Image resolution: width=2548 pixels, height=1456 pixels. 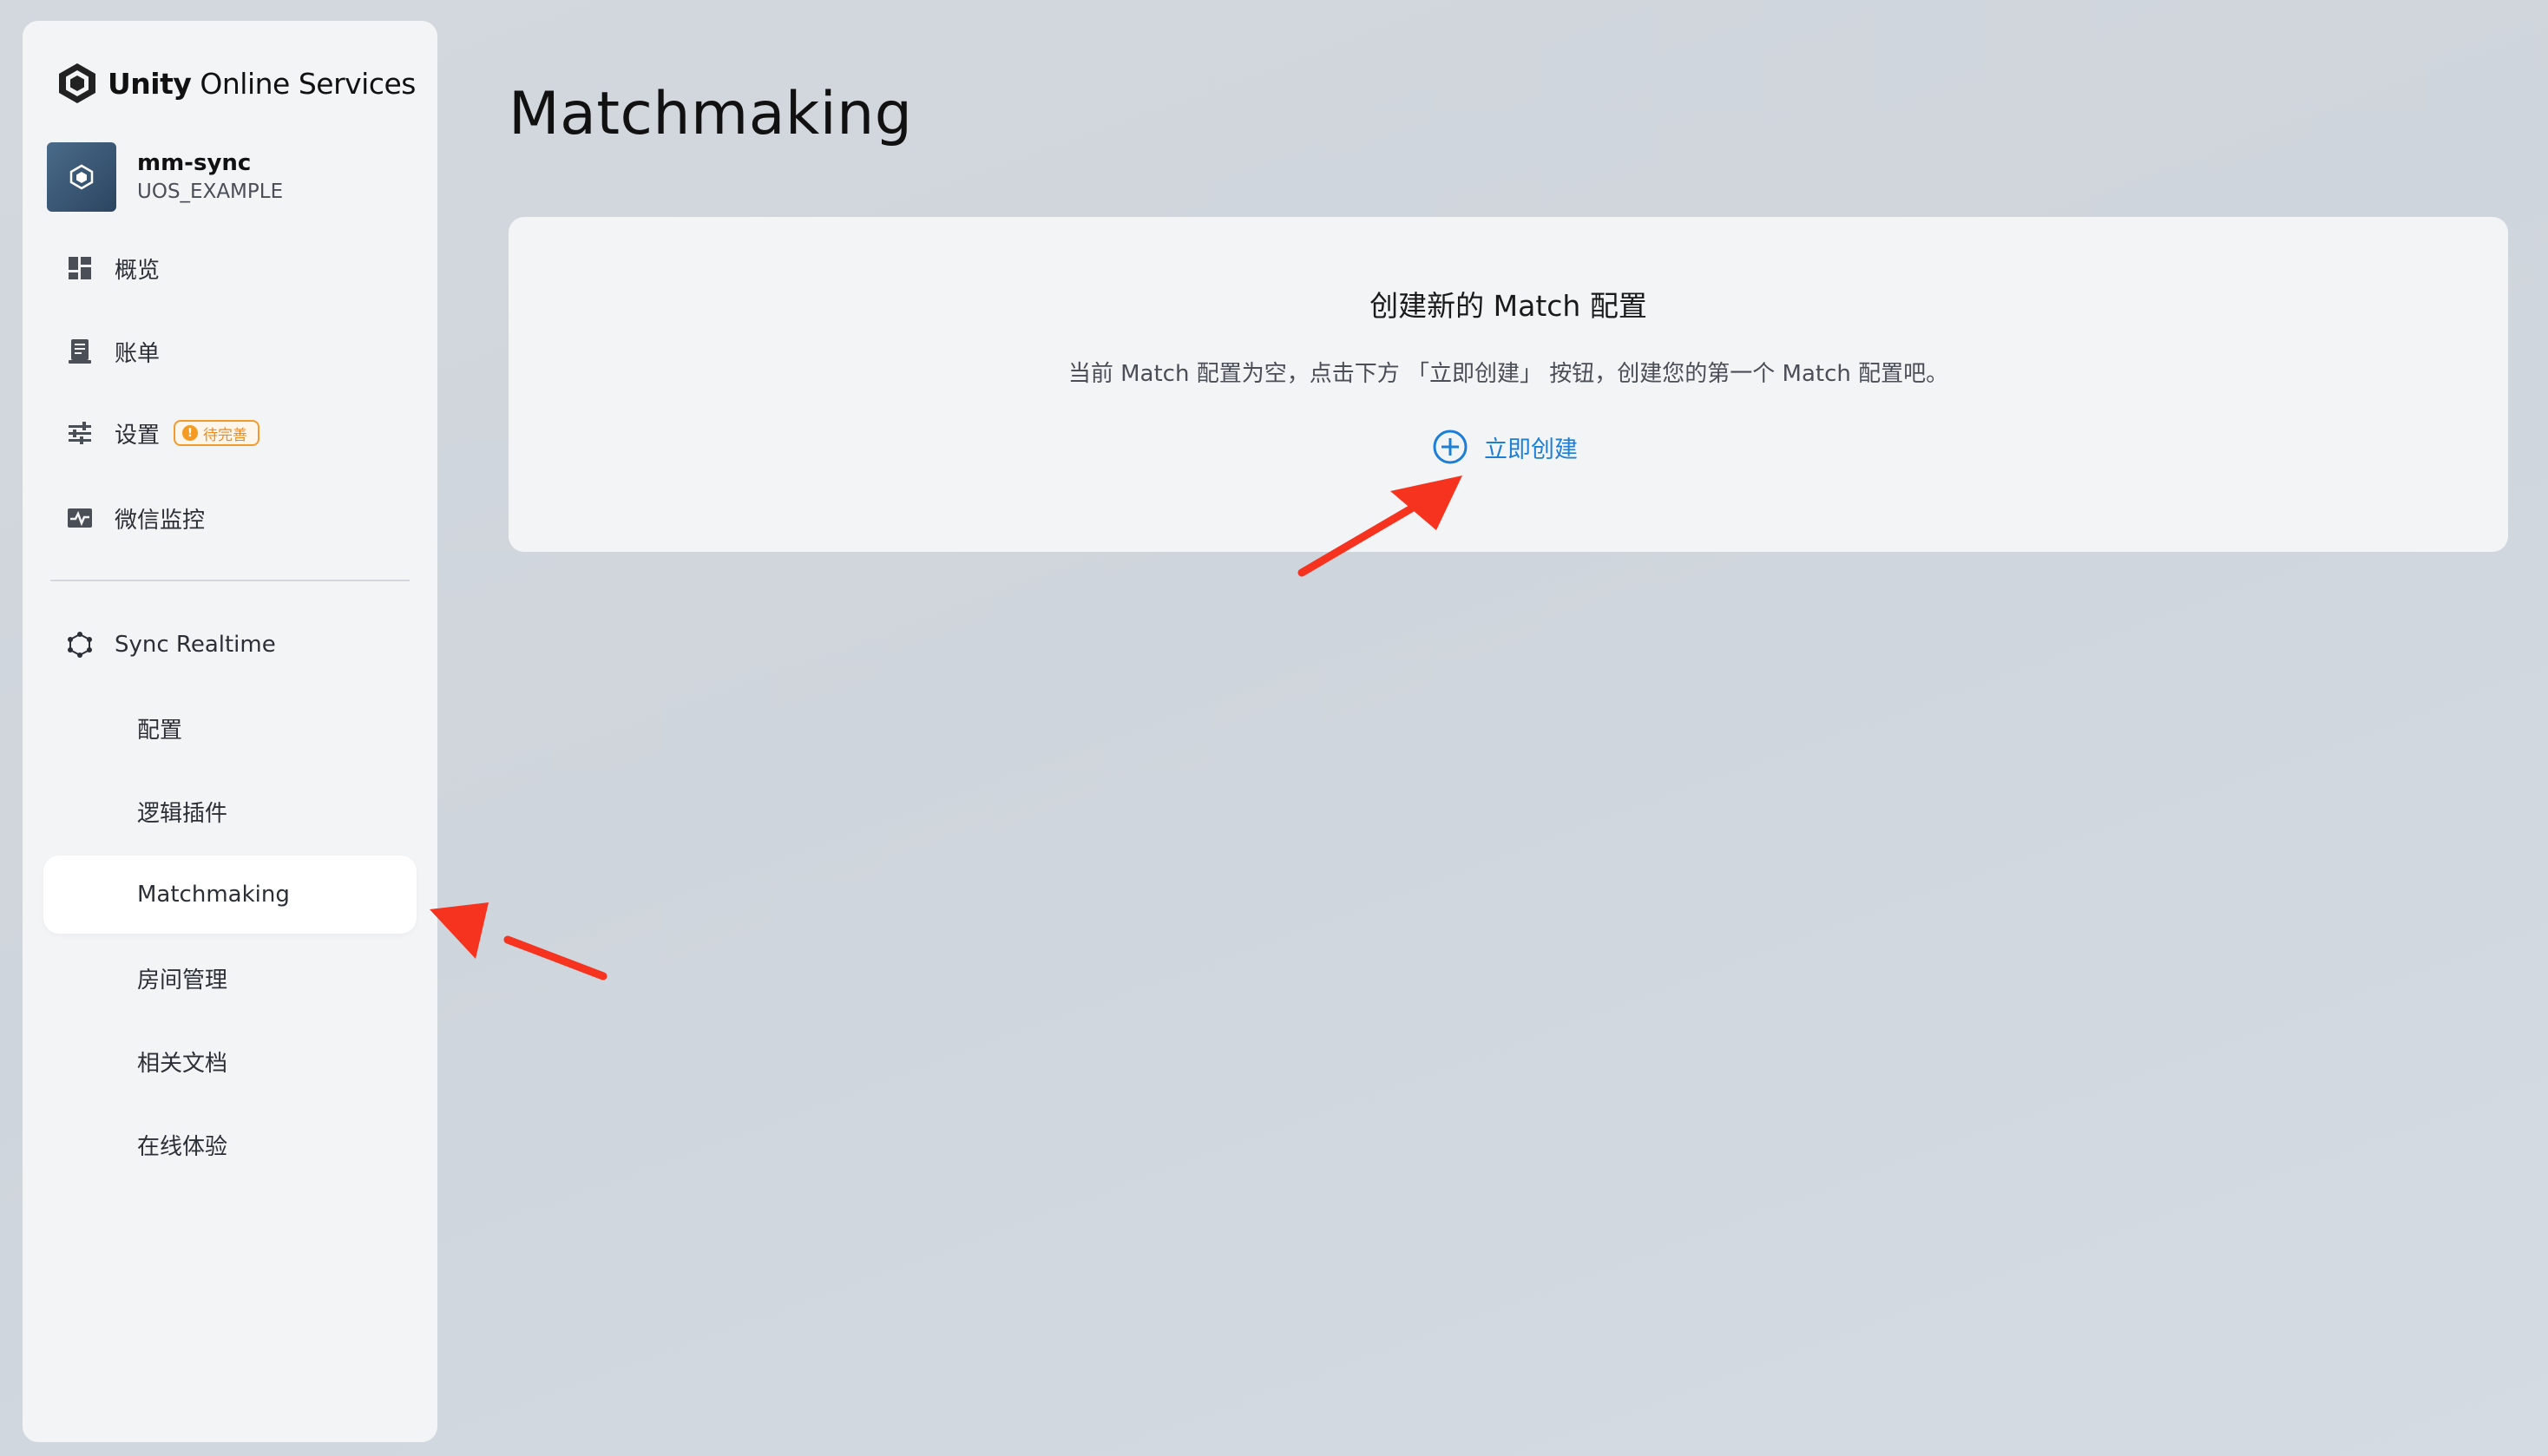 I want to click on badge-label: 待完善, so click(x=225, y=435).